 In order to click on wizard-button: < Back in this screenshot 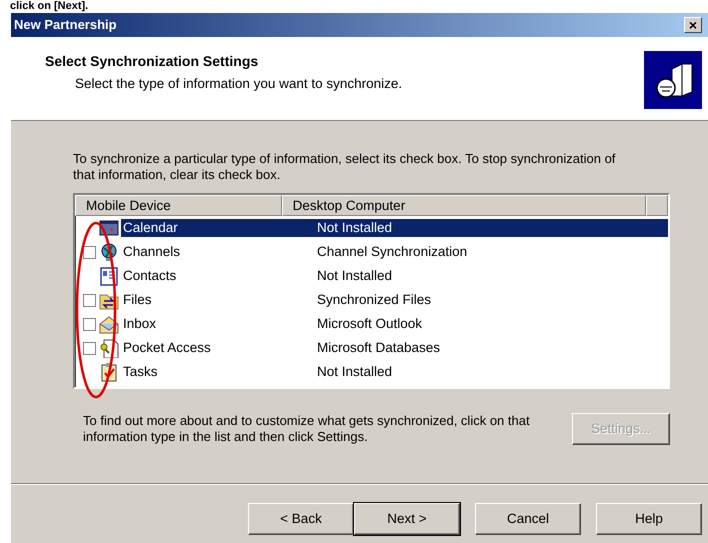, I will do `click(301, 519)`.